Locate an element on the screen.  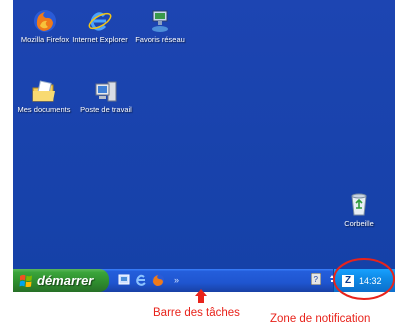
taskbar-pointer-arrow is located at coordinates (201, 296).